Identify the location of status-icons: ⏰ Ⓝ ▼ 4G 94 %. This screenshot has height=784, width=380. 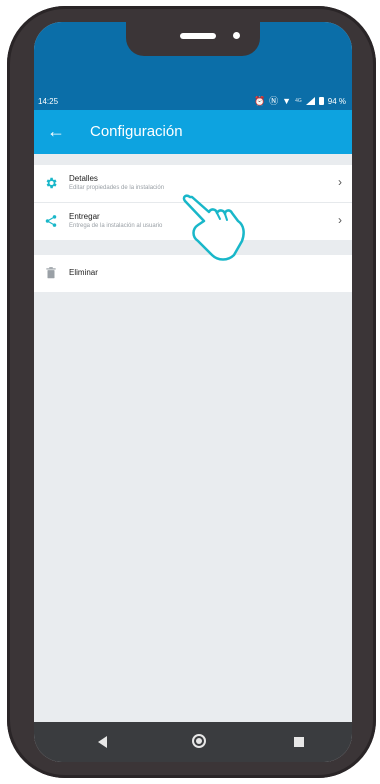
(300, 101).